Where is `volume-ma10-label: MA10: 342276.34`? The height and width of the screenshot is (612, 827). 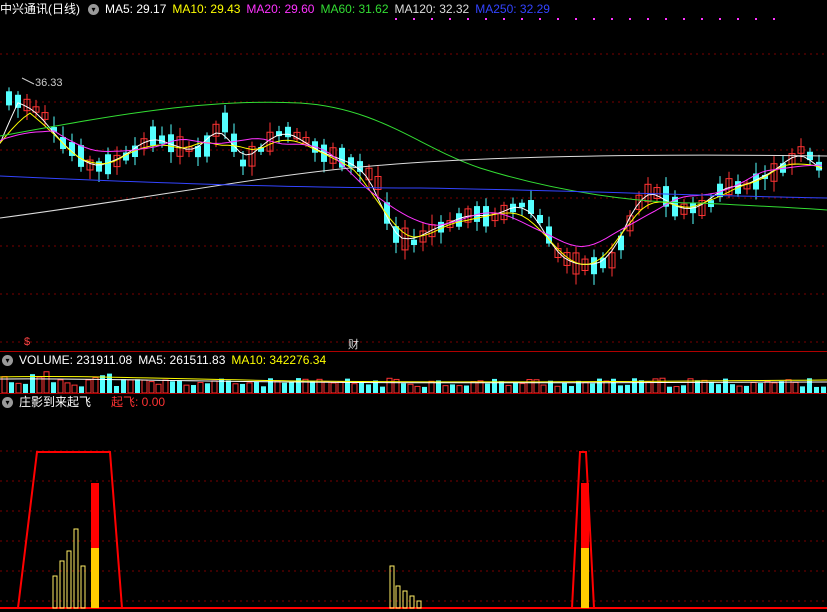
volume-ma10-label: MA10: 342276.34 is located at coordinates (279, 360).